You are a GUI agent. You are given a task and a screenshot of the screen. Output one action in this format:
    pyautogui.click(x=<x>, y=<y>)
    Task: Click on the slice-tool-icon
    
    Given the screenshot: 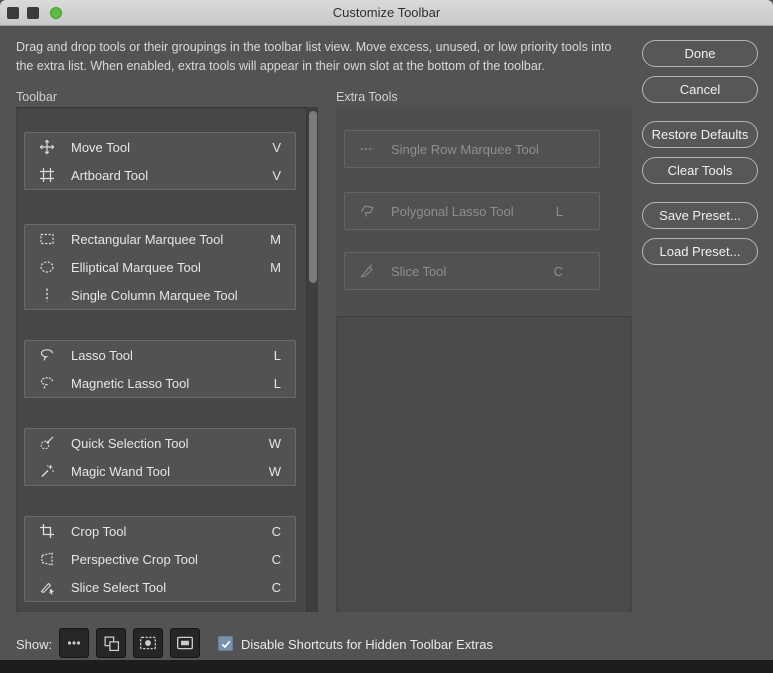 What is the action you would take?
    pyautogui.click(x=367, y=271)
    